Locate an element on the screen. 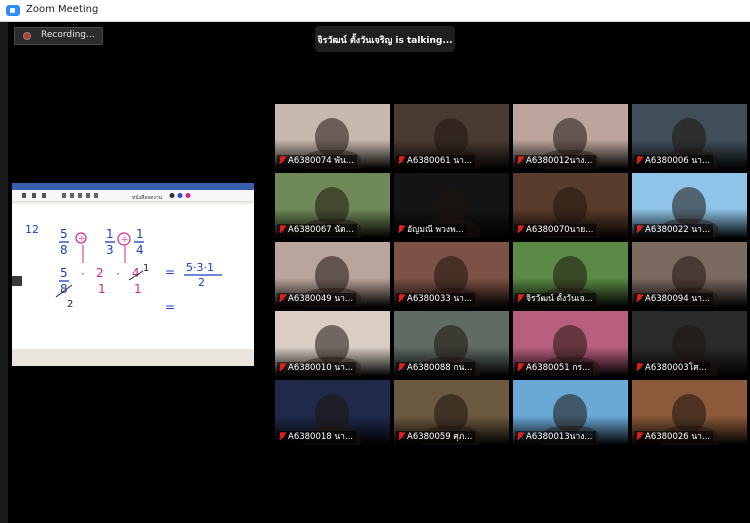 The height and width of the screenshot is (523, 750). frac2-den: 3 is located at coordinates (110, 250).